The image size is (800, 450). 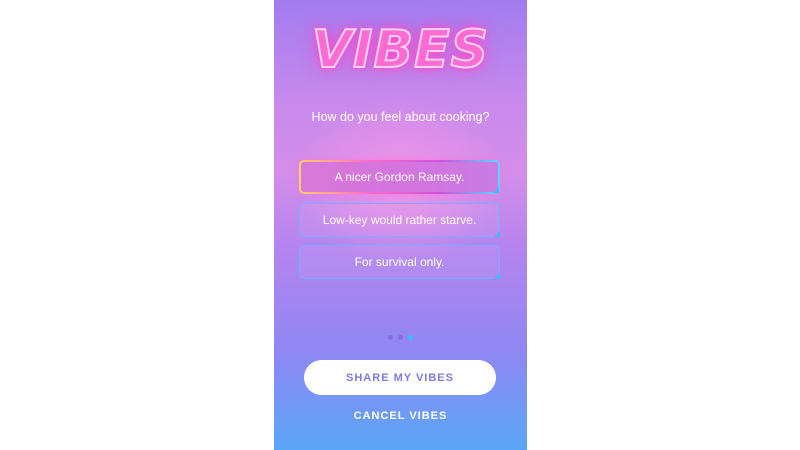 What do you see at coordinates (400, 50) in the screenshot?
I see `vibes-logo: VIBES` at bounding box center [400, 50].